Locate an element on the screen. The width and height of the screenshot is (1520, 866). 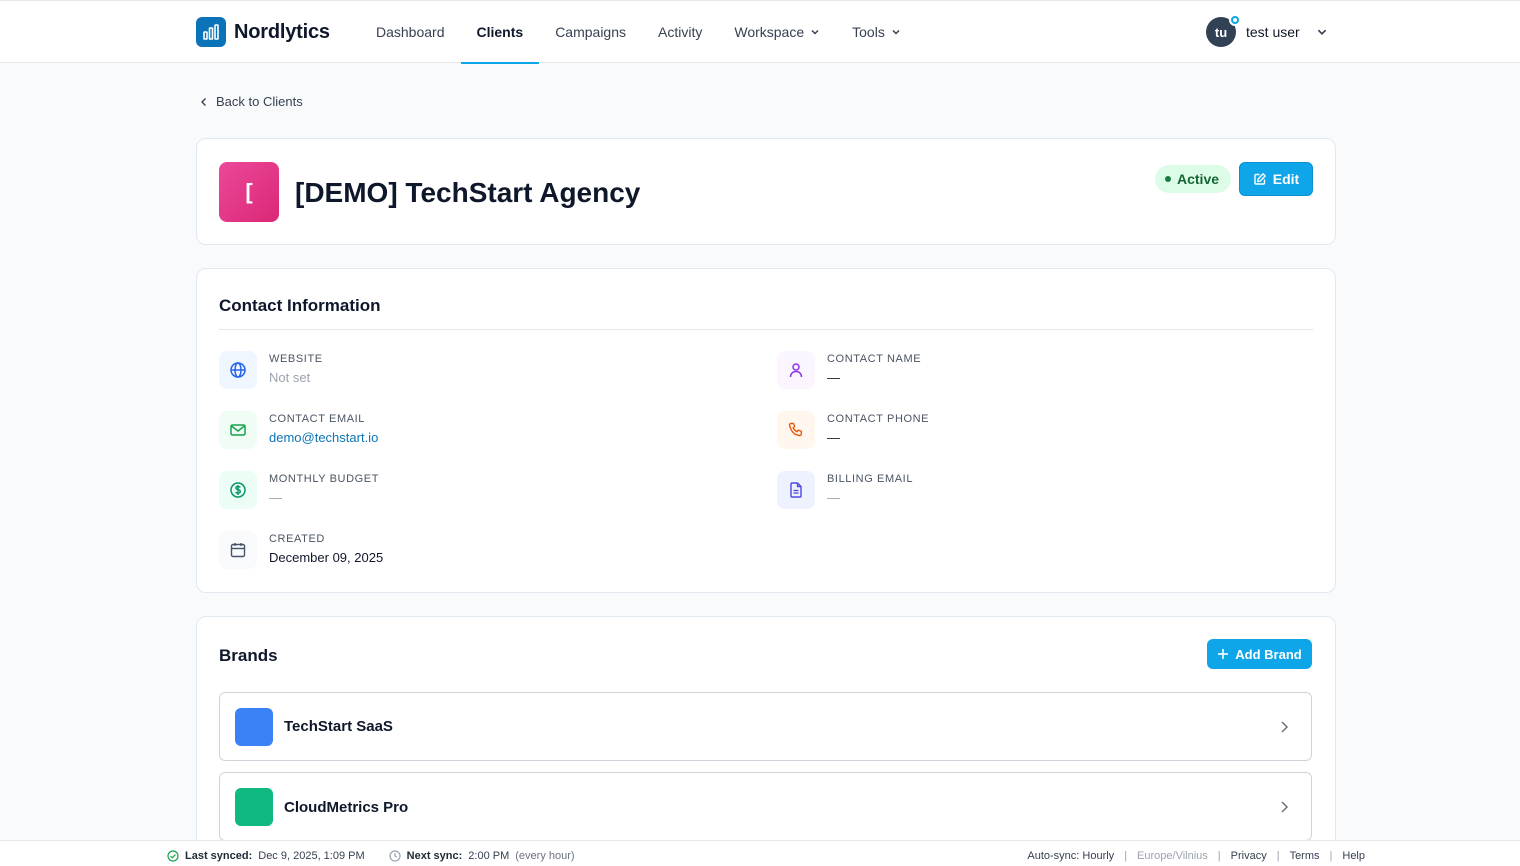
contact-phone-label: Contact Phone is located at coordinates (878, 419).